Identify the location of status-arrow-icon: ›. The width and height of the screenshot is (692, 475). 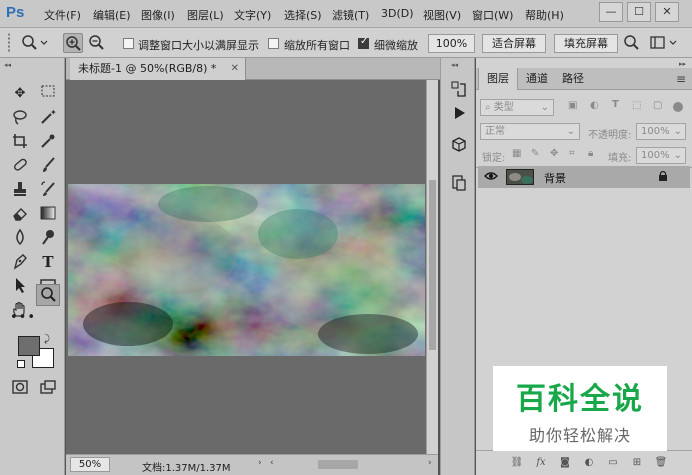
(260, 463).